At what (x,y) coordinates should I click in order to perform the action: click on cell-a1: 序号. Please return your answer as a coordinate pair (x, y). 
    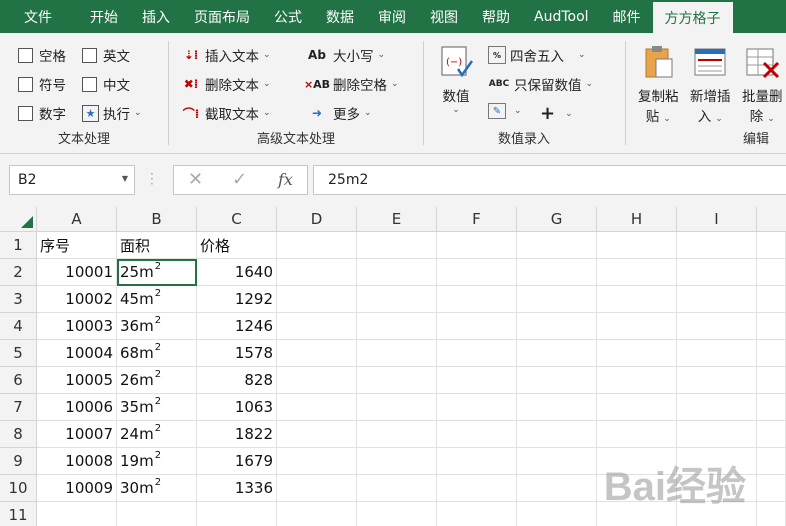
    Looking at the image, I should click on (77, 245).